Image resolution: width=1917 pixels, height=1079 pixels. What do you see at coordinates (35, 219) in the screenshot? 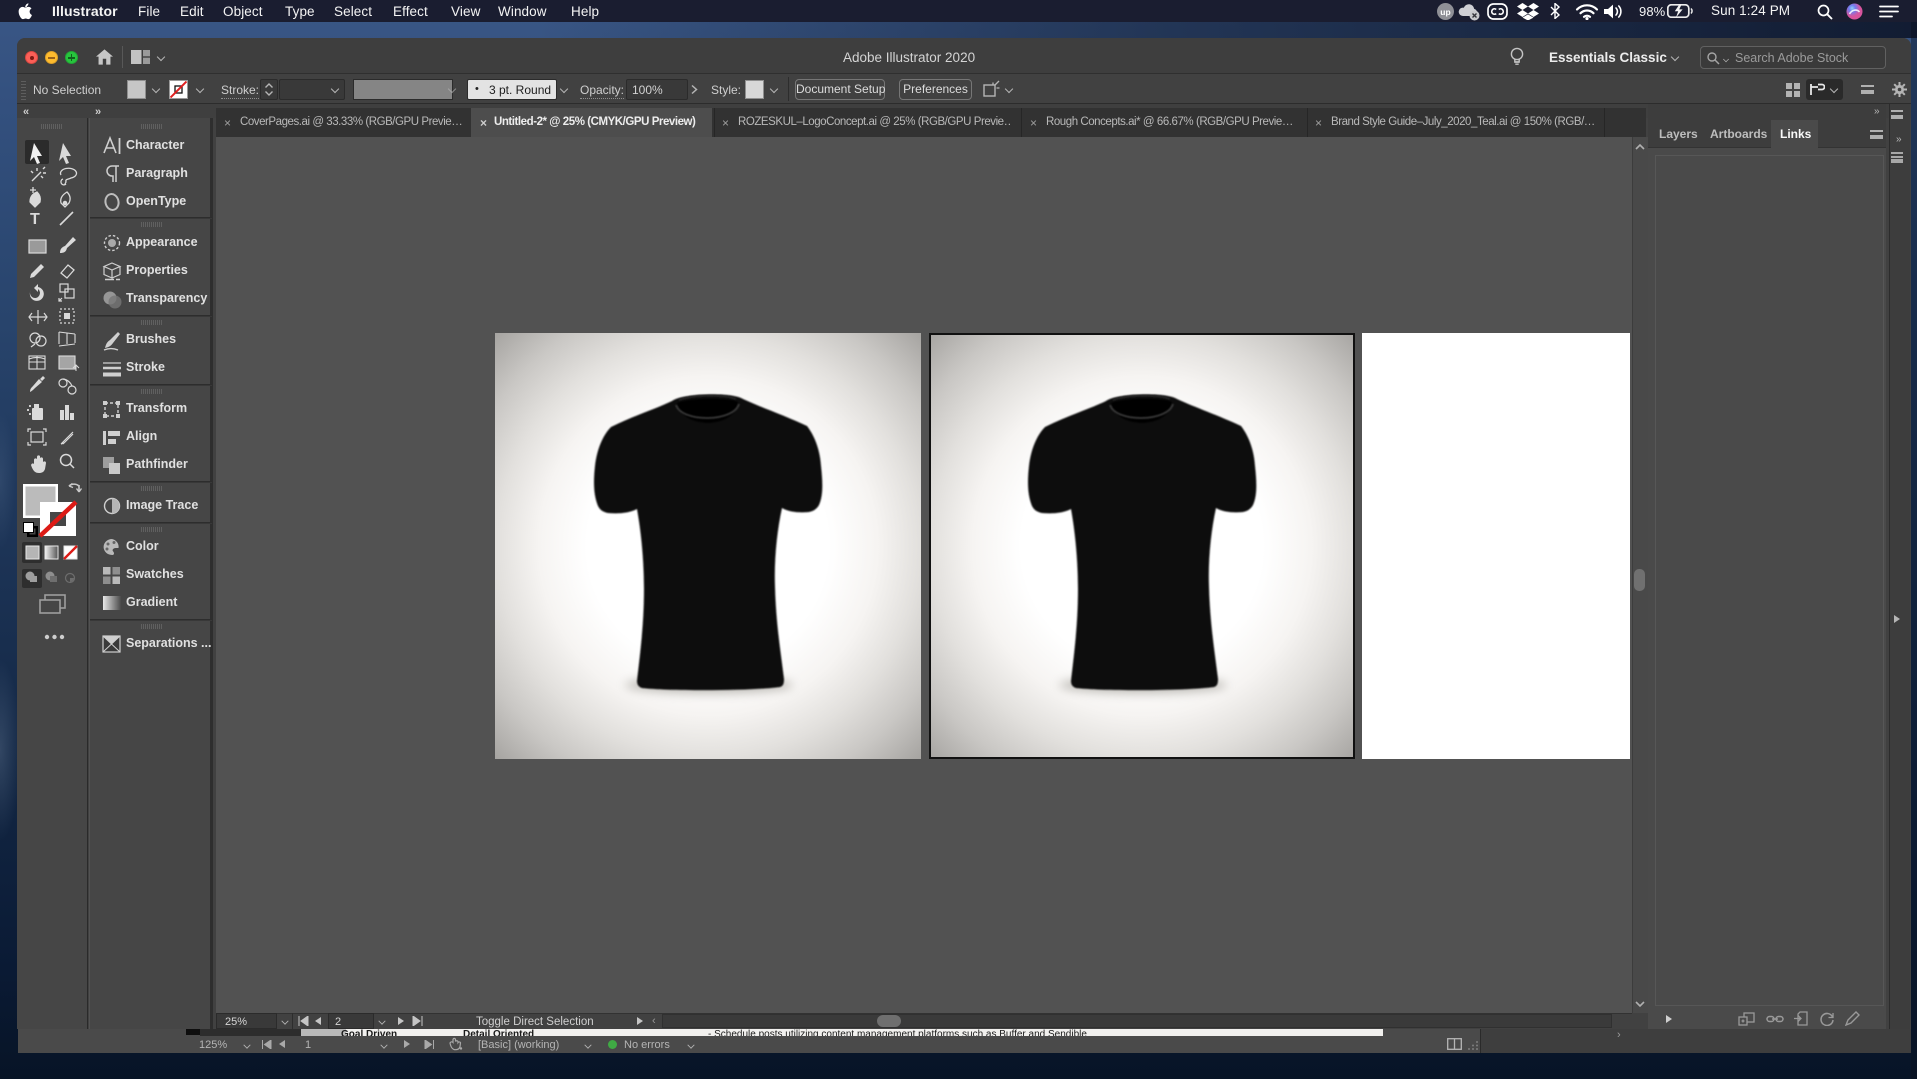
I see `svg-text: T` at bounding box center [35, 219].